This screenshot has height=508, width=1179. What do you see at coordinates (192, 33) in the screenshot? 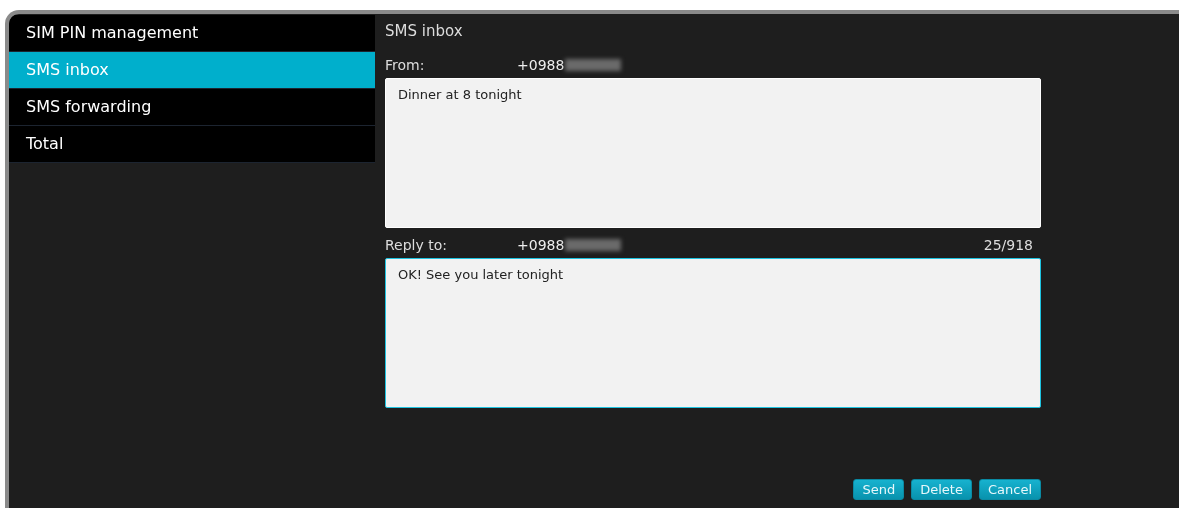
I see `sidebar-item: SIM PIN management` at bounding box center [192, 33].